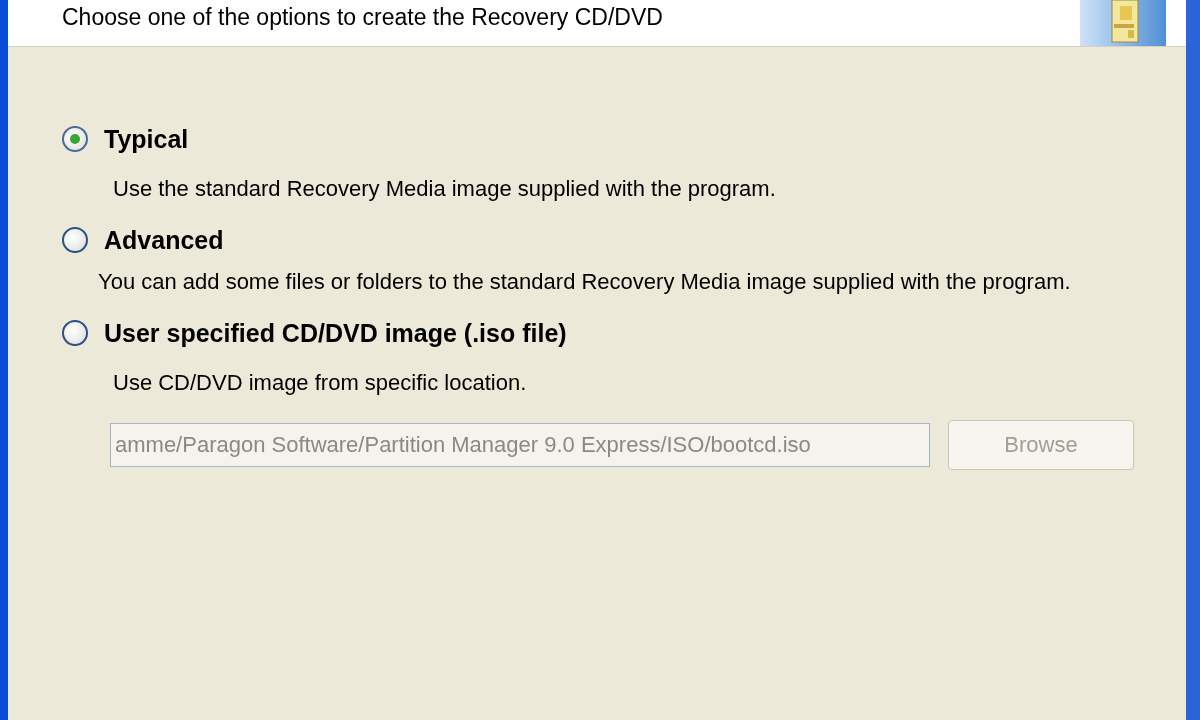  I want to click on option-description: Use the standard Recovery Media image supplied with the program., so click(445, 189).